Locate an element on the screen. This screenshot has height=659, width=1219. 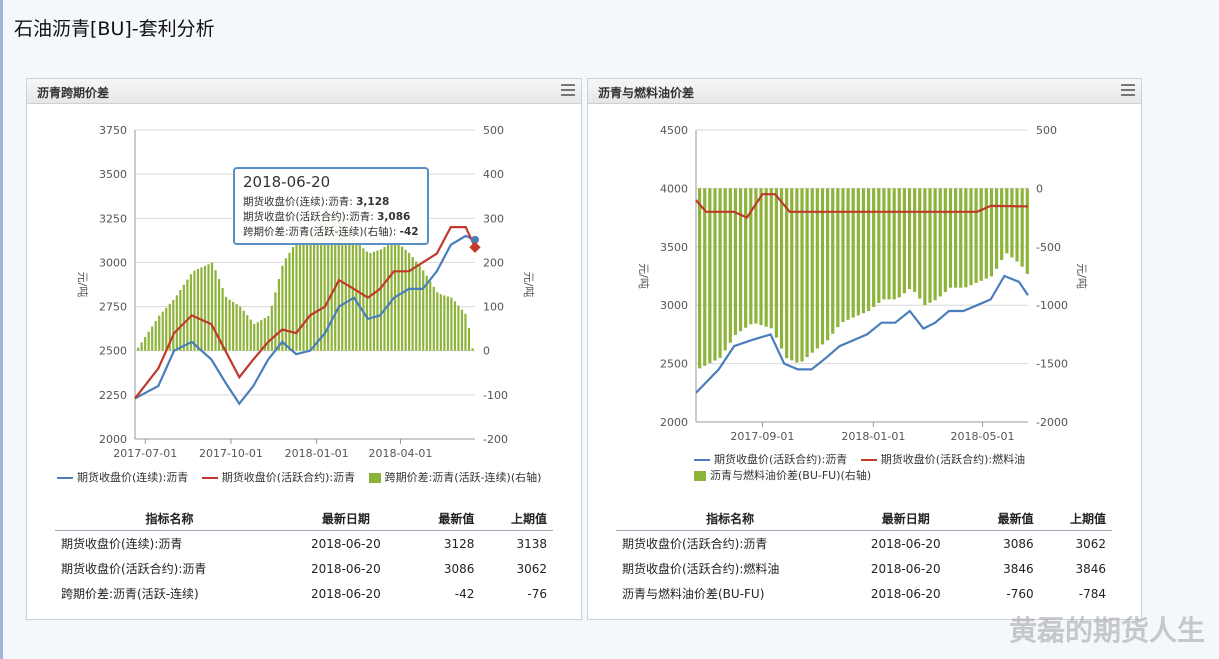
y-right-tick-label: -500 is located at coordinates (1048, 247).